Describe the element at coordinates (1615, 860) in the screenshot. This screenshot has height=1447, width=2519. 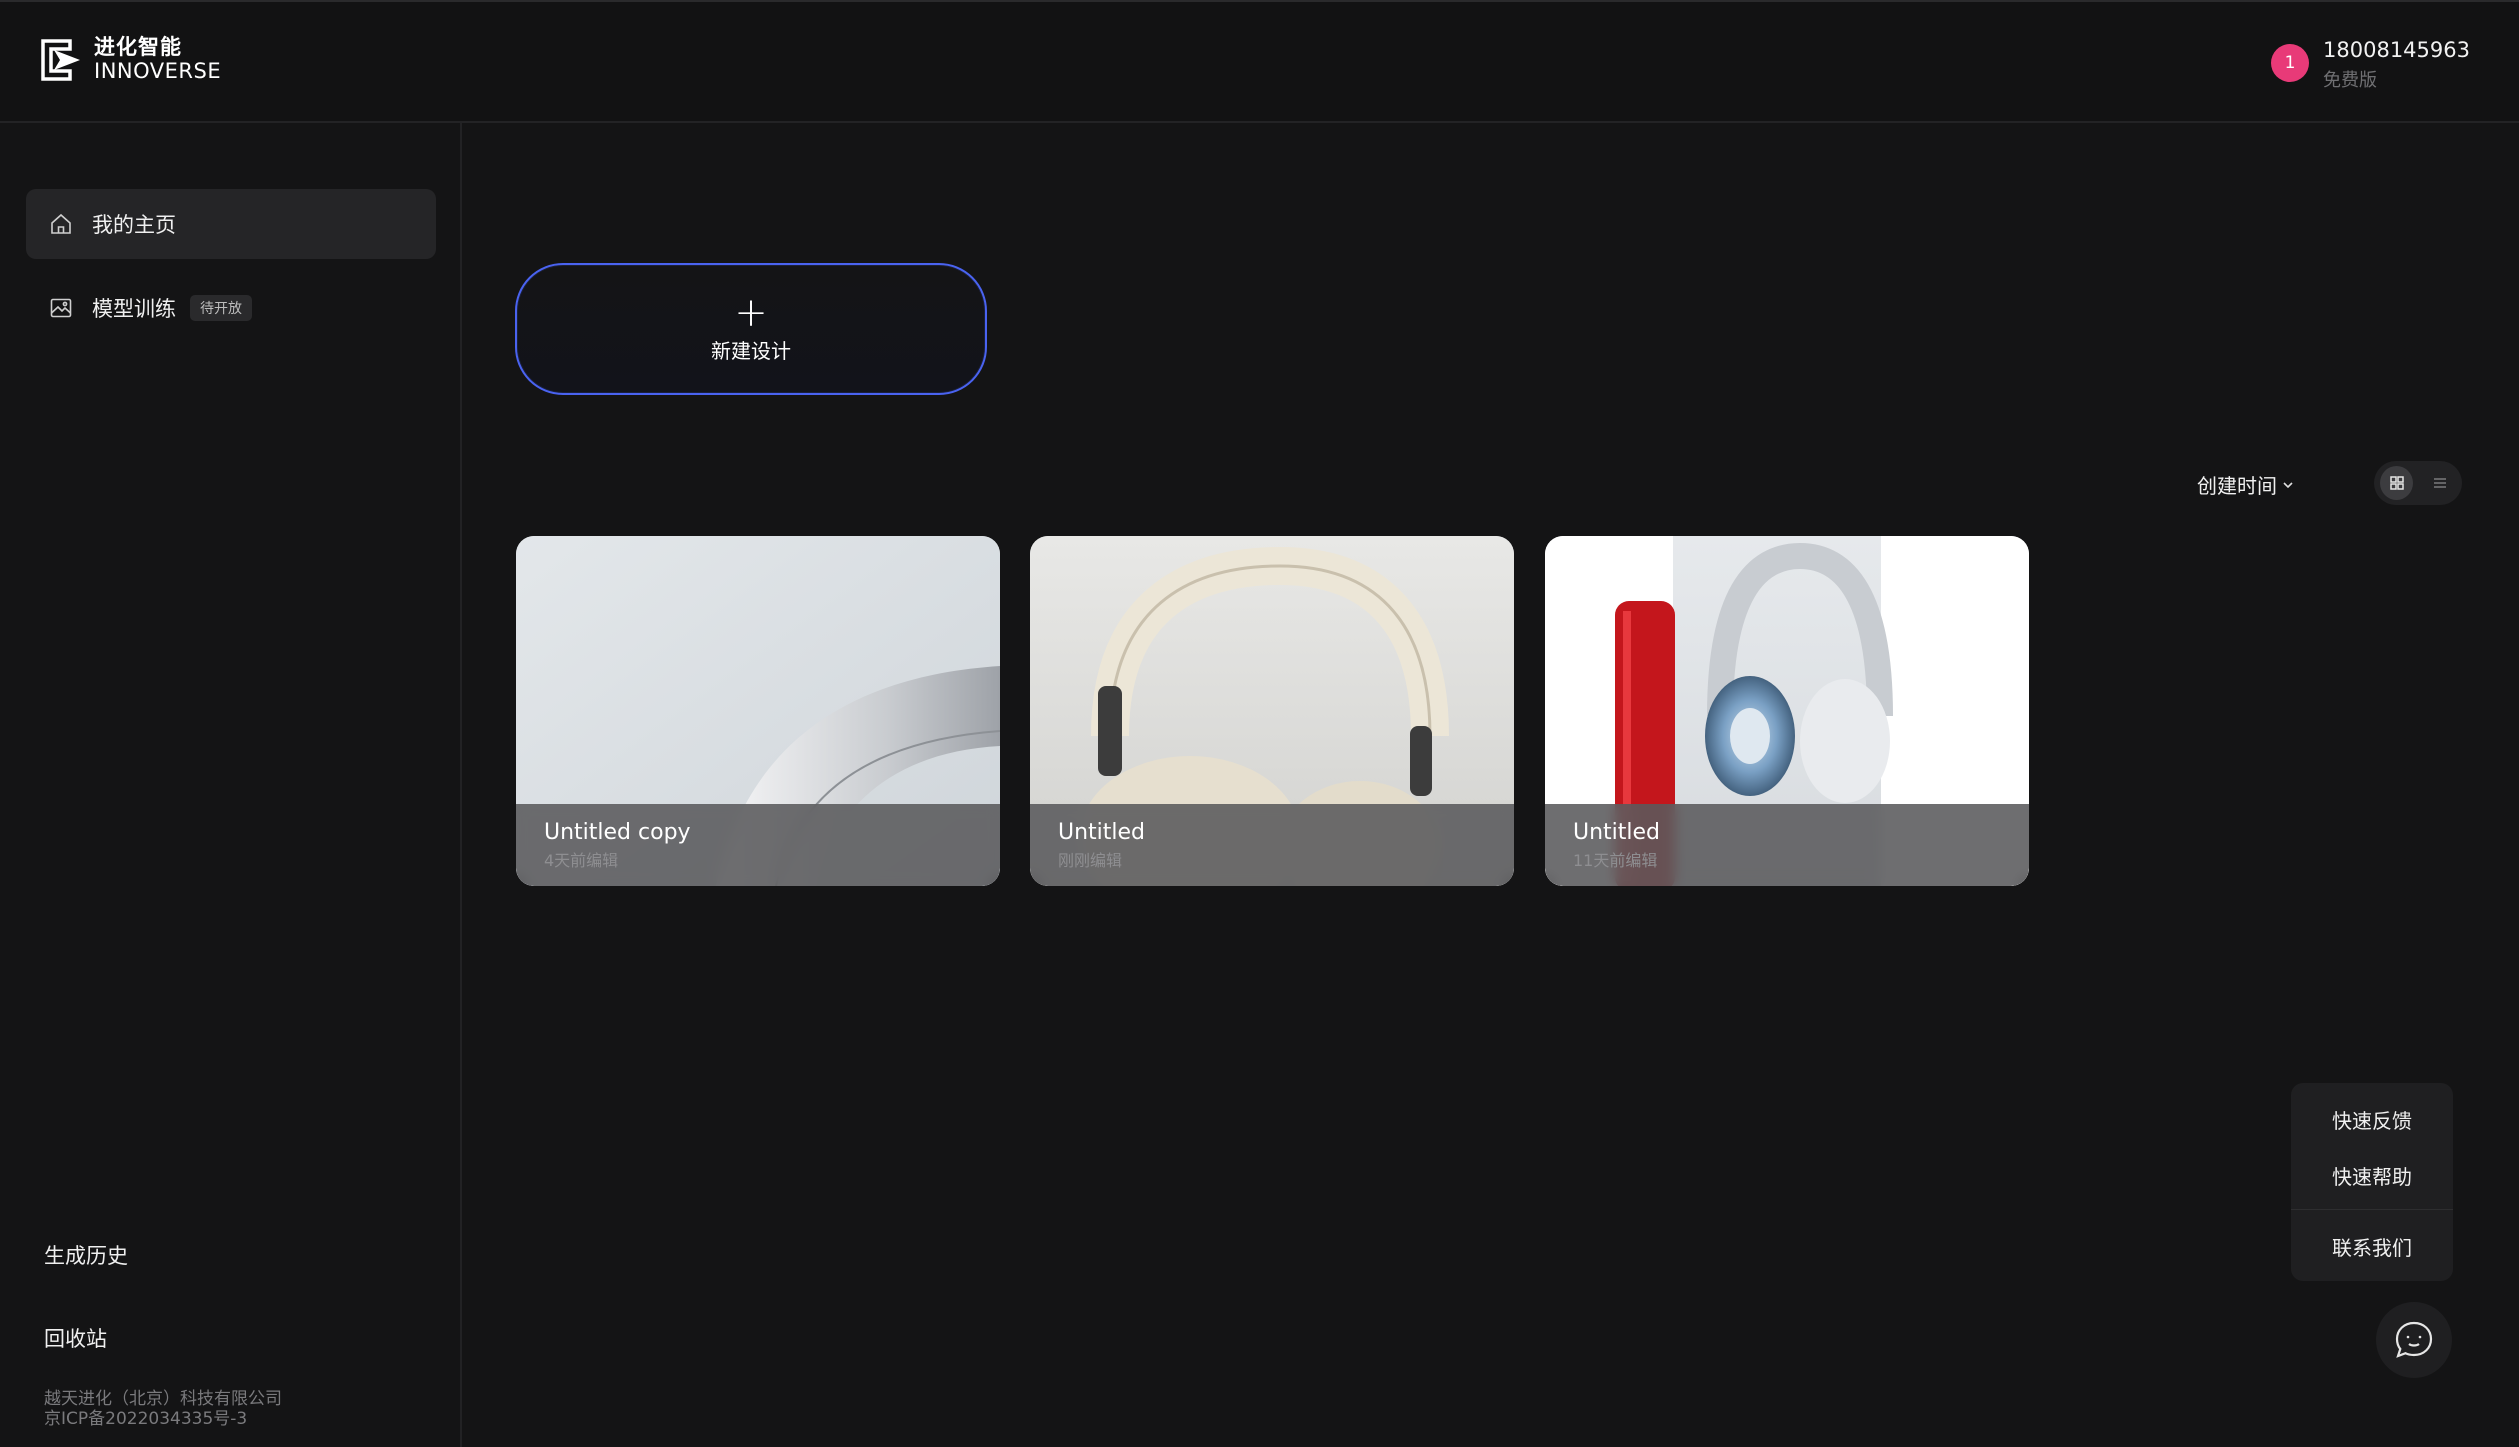
I see `card-edited-time: 11天前编辑` at that location.